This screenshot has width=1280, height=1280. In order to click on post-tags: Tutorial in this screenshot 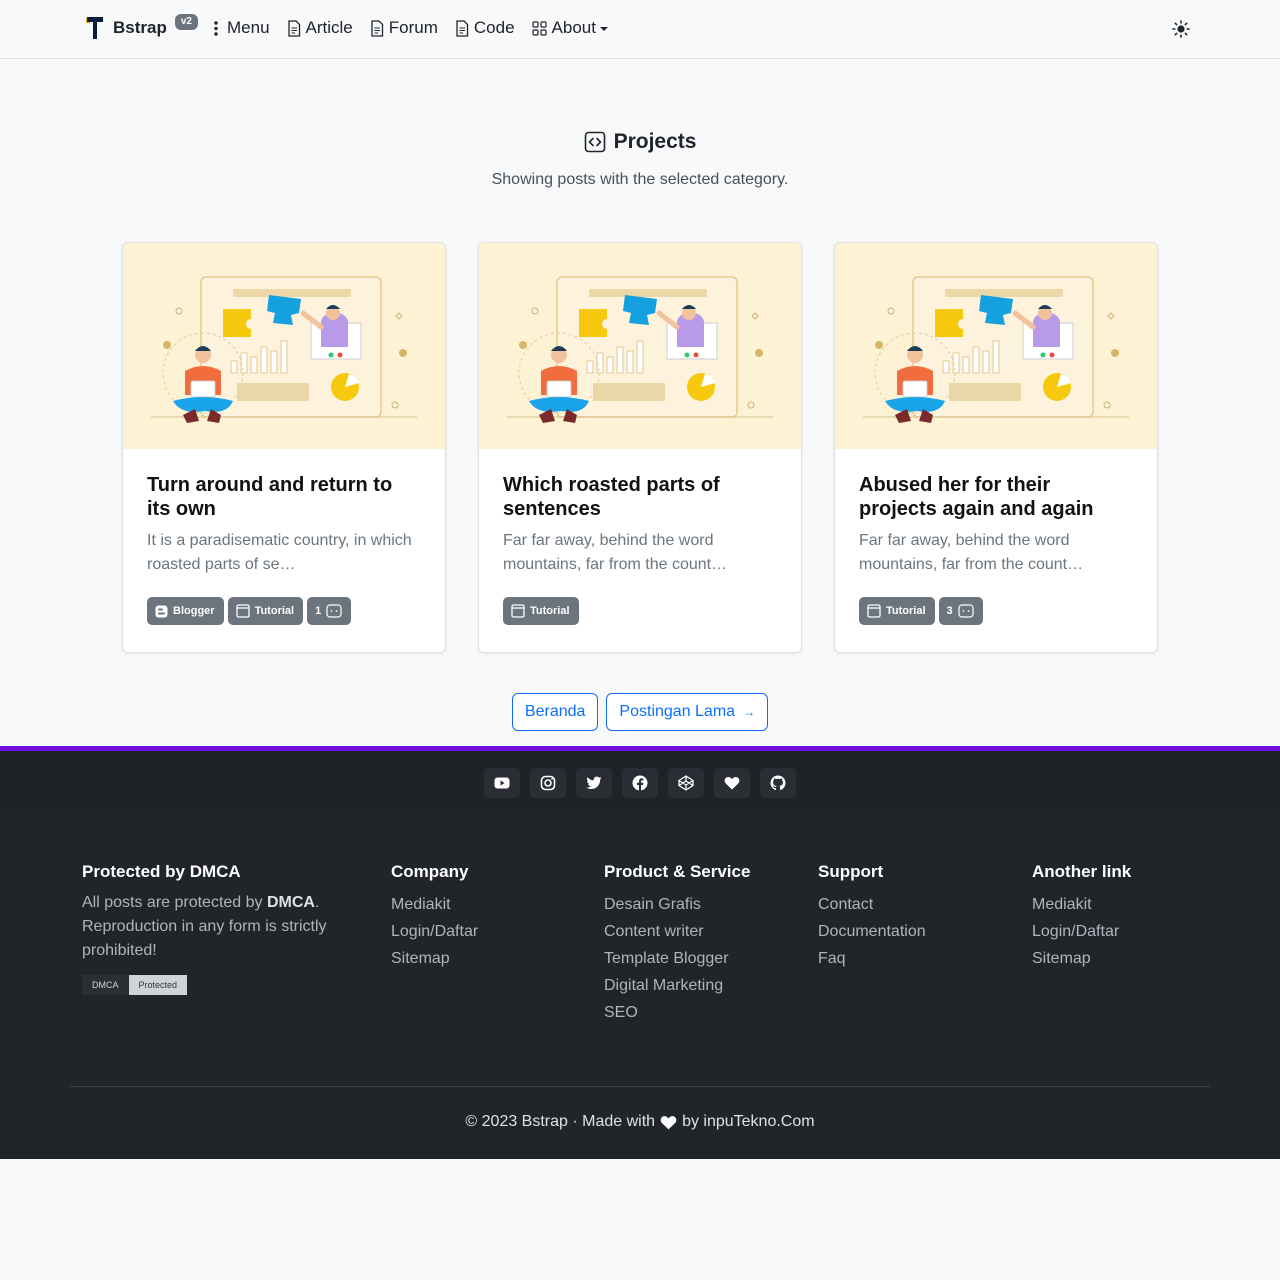, I will do `click(541, 611)`.